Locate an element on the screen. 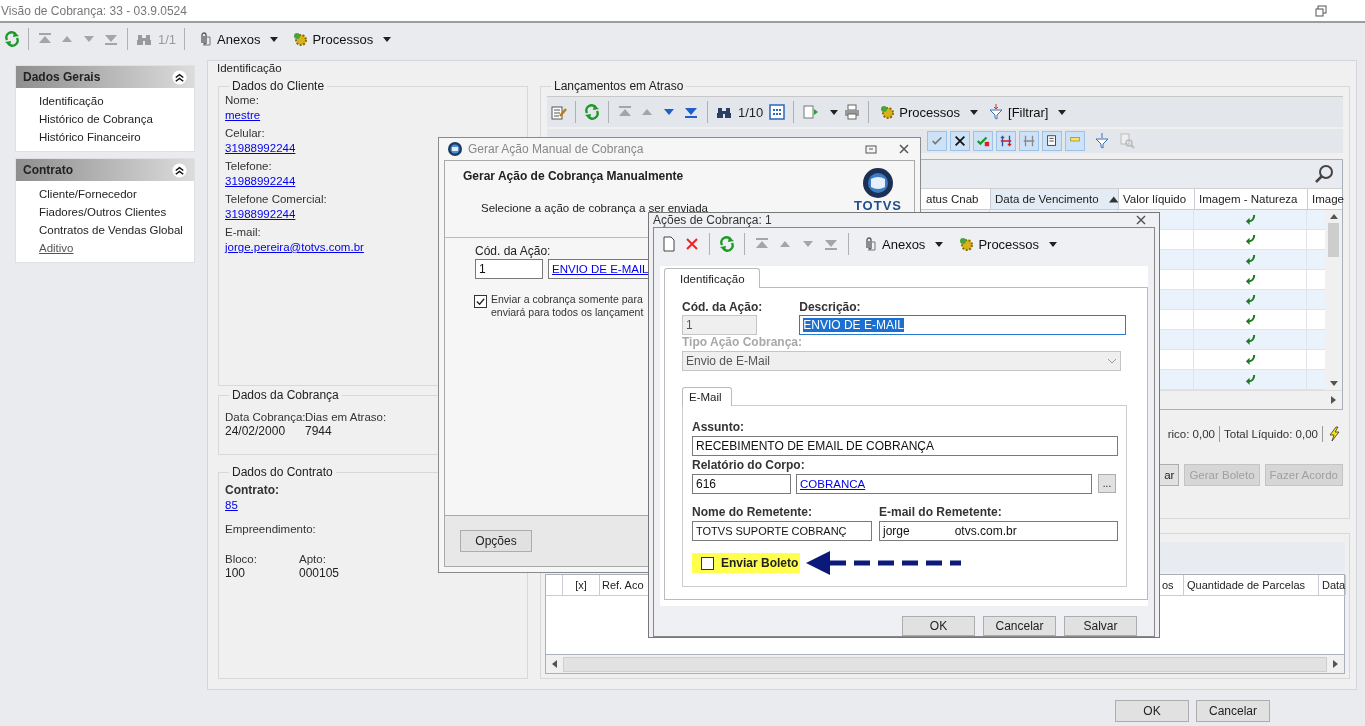 This screenshot has height=726, width=1365. highlight-label: Enviar Boleto is located at coordinates (746, 563).